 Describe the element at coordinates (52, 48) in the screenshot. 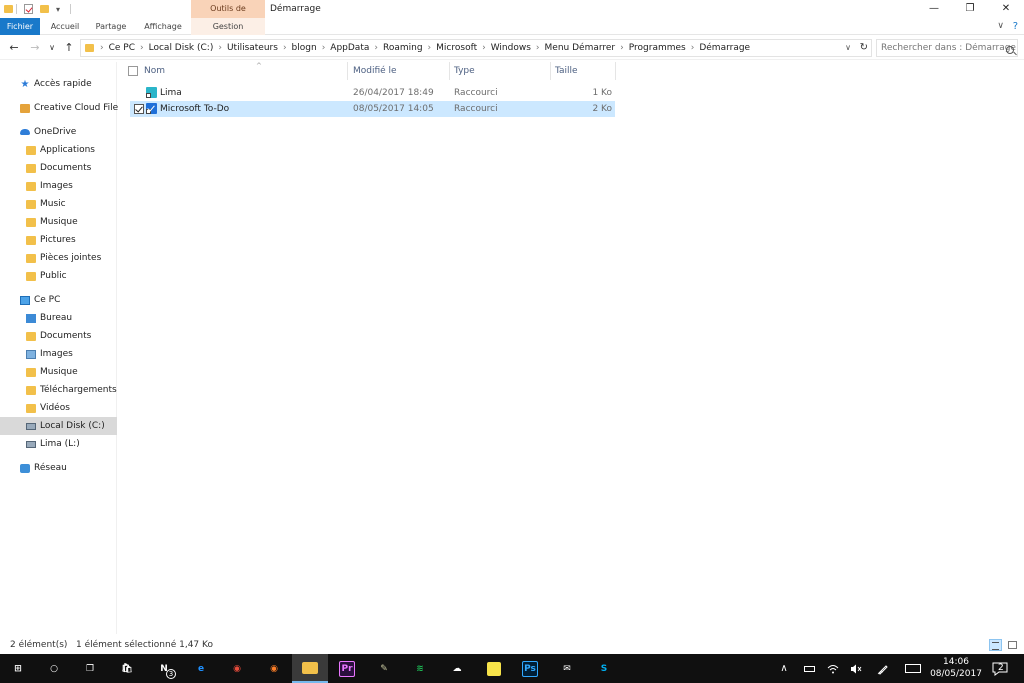

I see `recent-locations-icon: ∨` at that location.